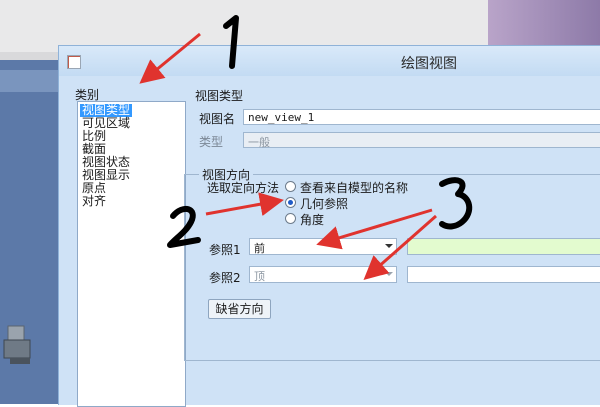  I want to click on reference2-selection-field, so click(503, 274).